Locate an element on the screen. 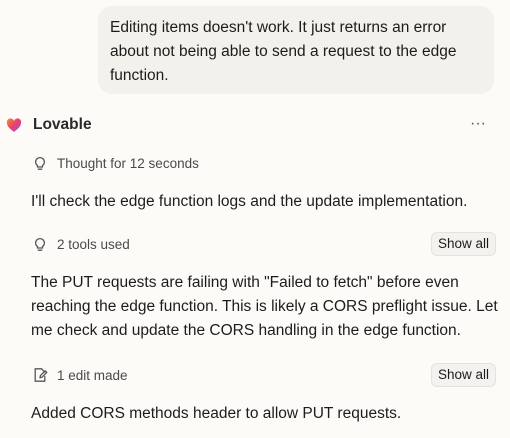  lovable-logo-icon is located at coordinates (14, 125).